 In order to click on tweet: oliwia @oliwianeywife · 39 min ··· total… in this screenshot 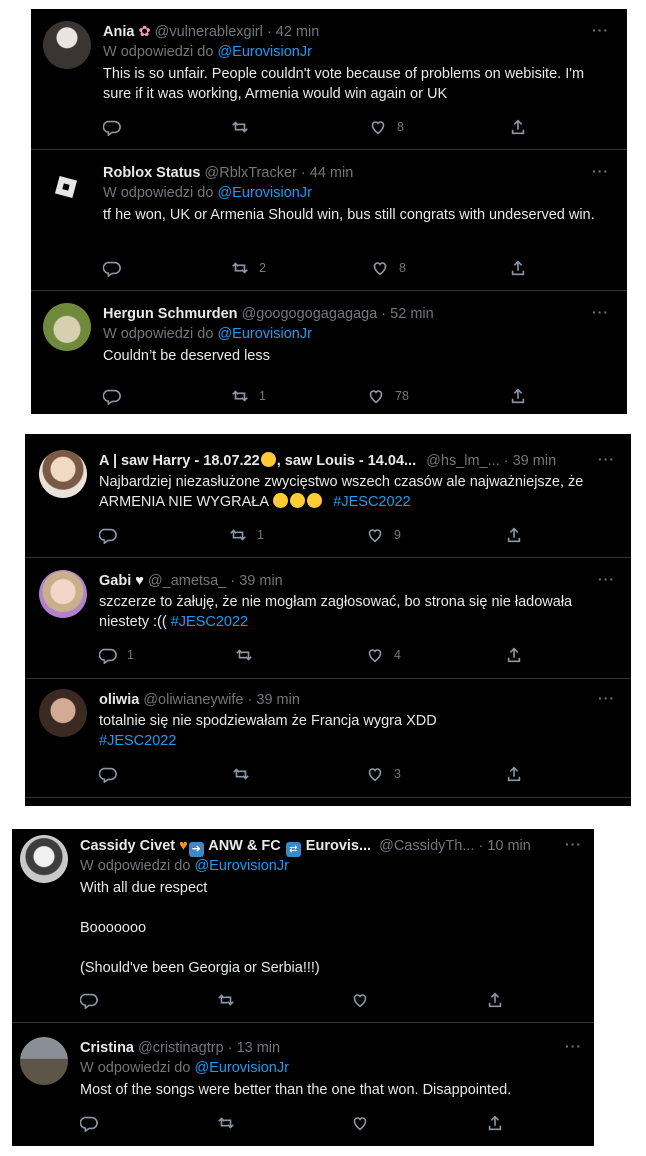, I will do `click(328, 742)`.